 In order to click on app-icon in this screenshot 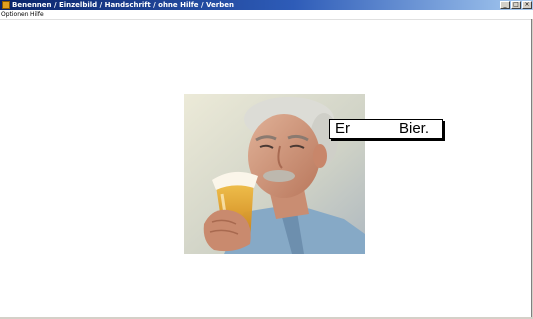, I will do `click(6, 5)`.